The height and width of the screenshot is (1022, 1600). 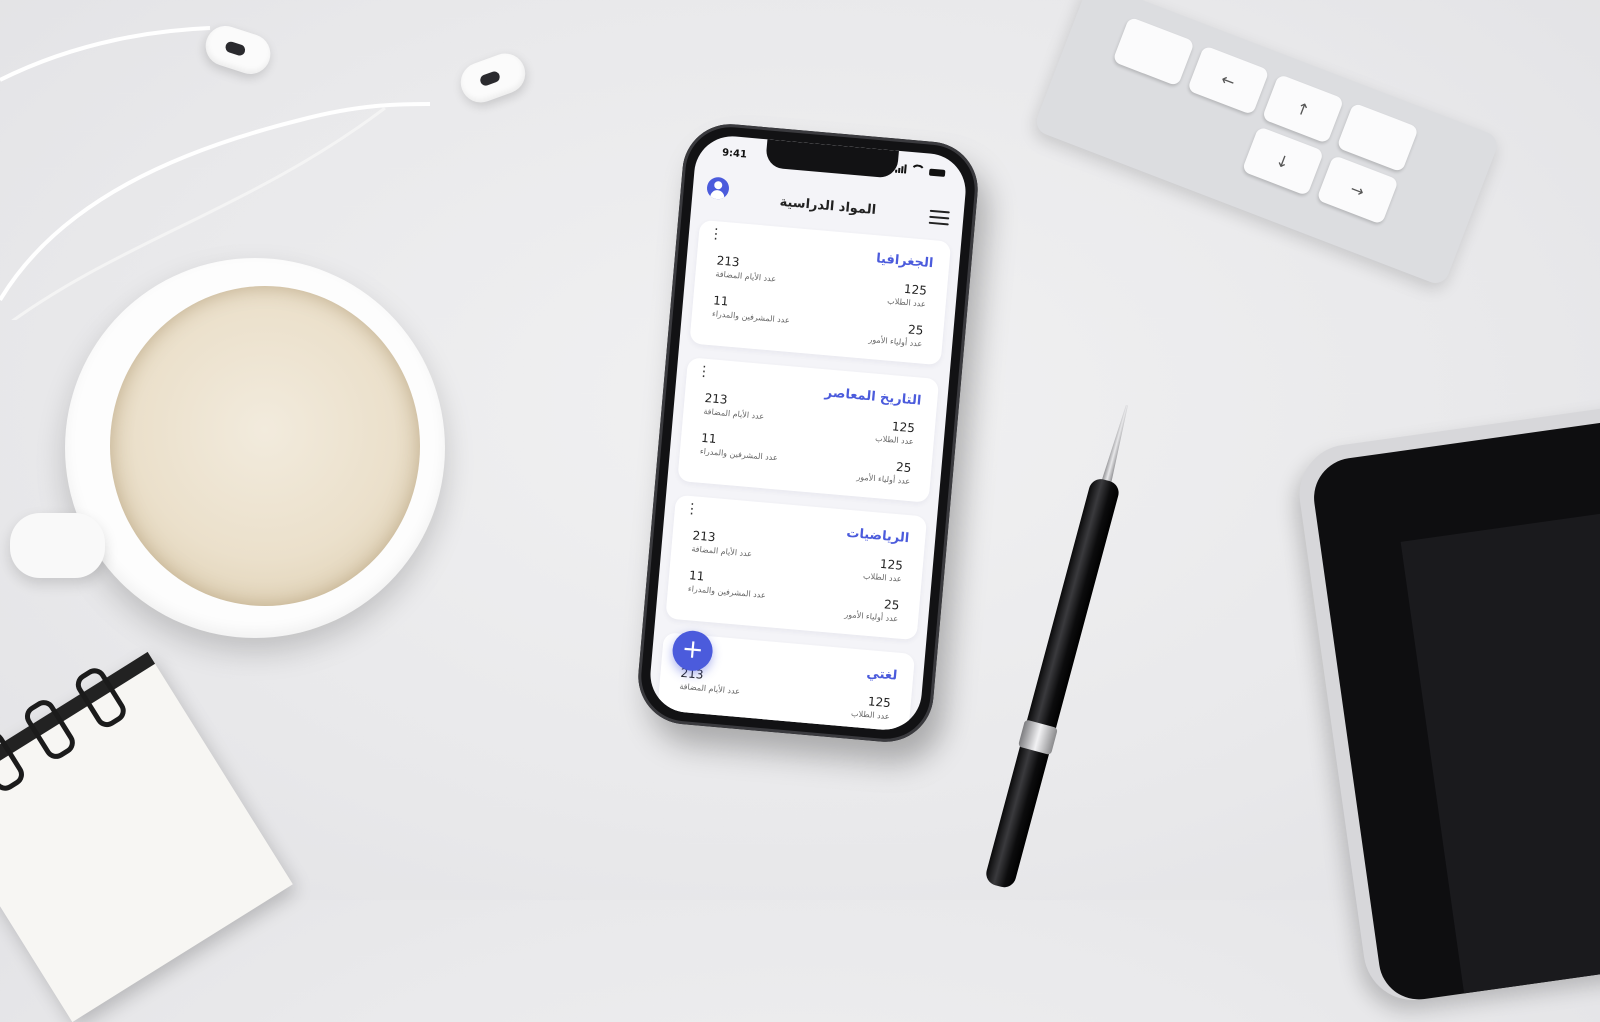 What do you see at coordinates (1266, 144) in the screenshot?
I see `keyboard: ← ↑ ↓ →` at bounding box center [1266, 144].